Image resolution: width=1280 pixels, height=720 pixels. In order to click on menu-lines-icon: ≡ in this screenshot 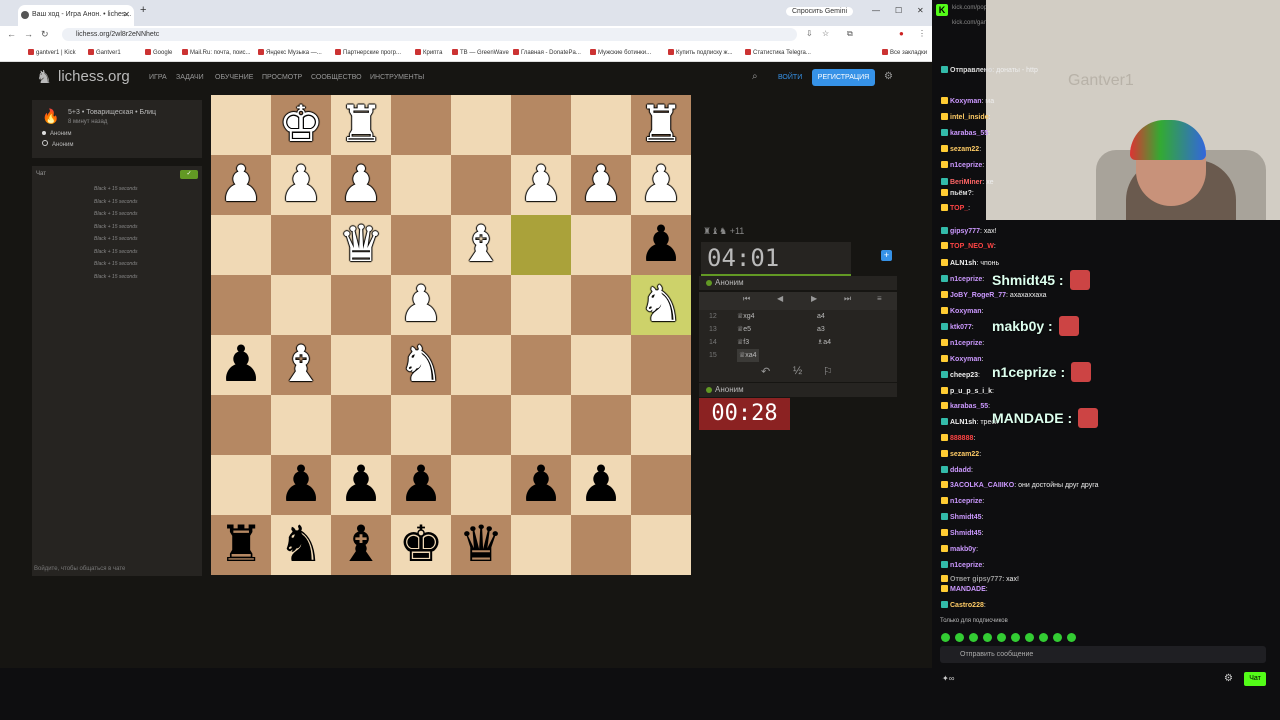, I will do `click(879, 298)`.